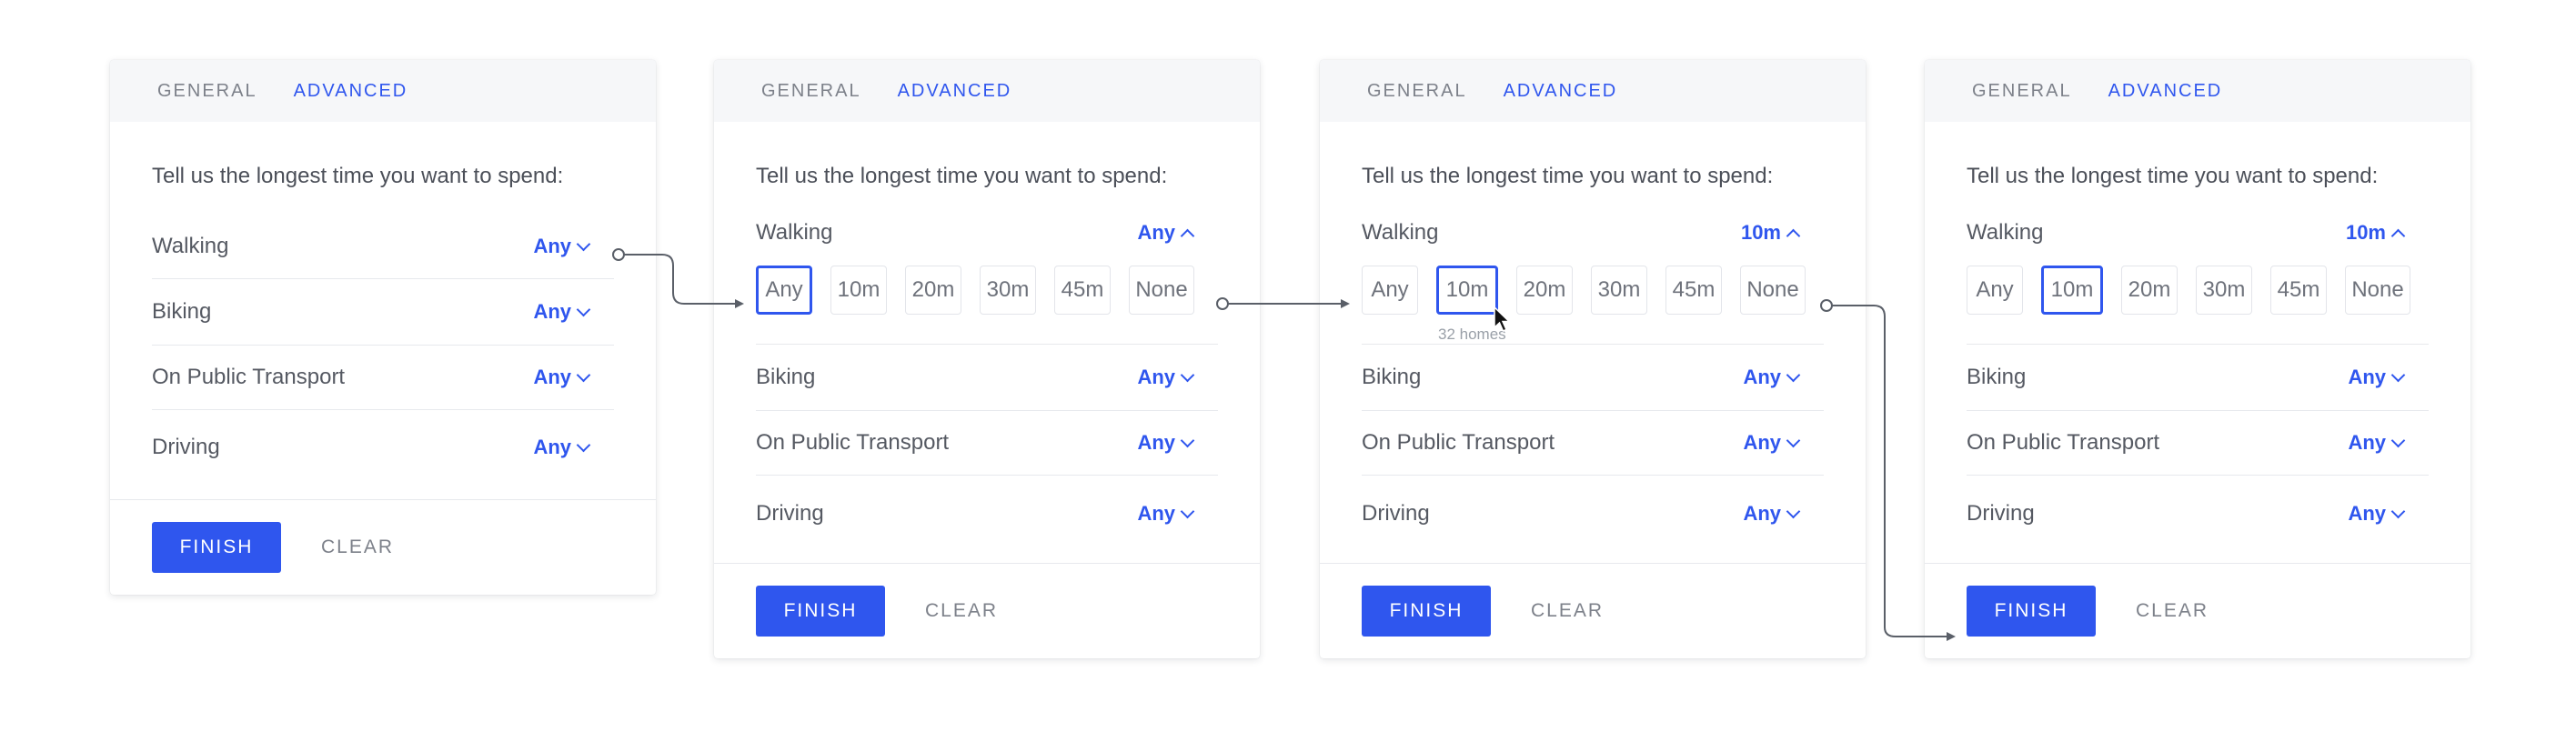 This screenshot has width=2576, height=742. Describe the element at coordinates (552, 311) in the screenshot. I see `biking-value: Any` at that location.